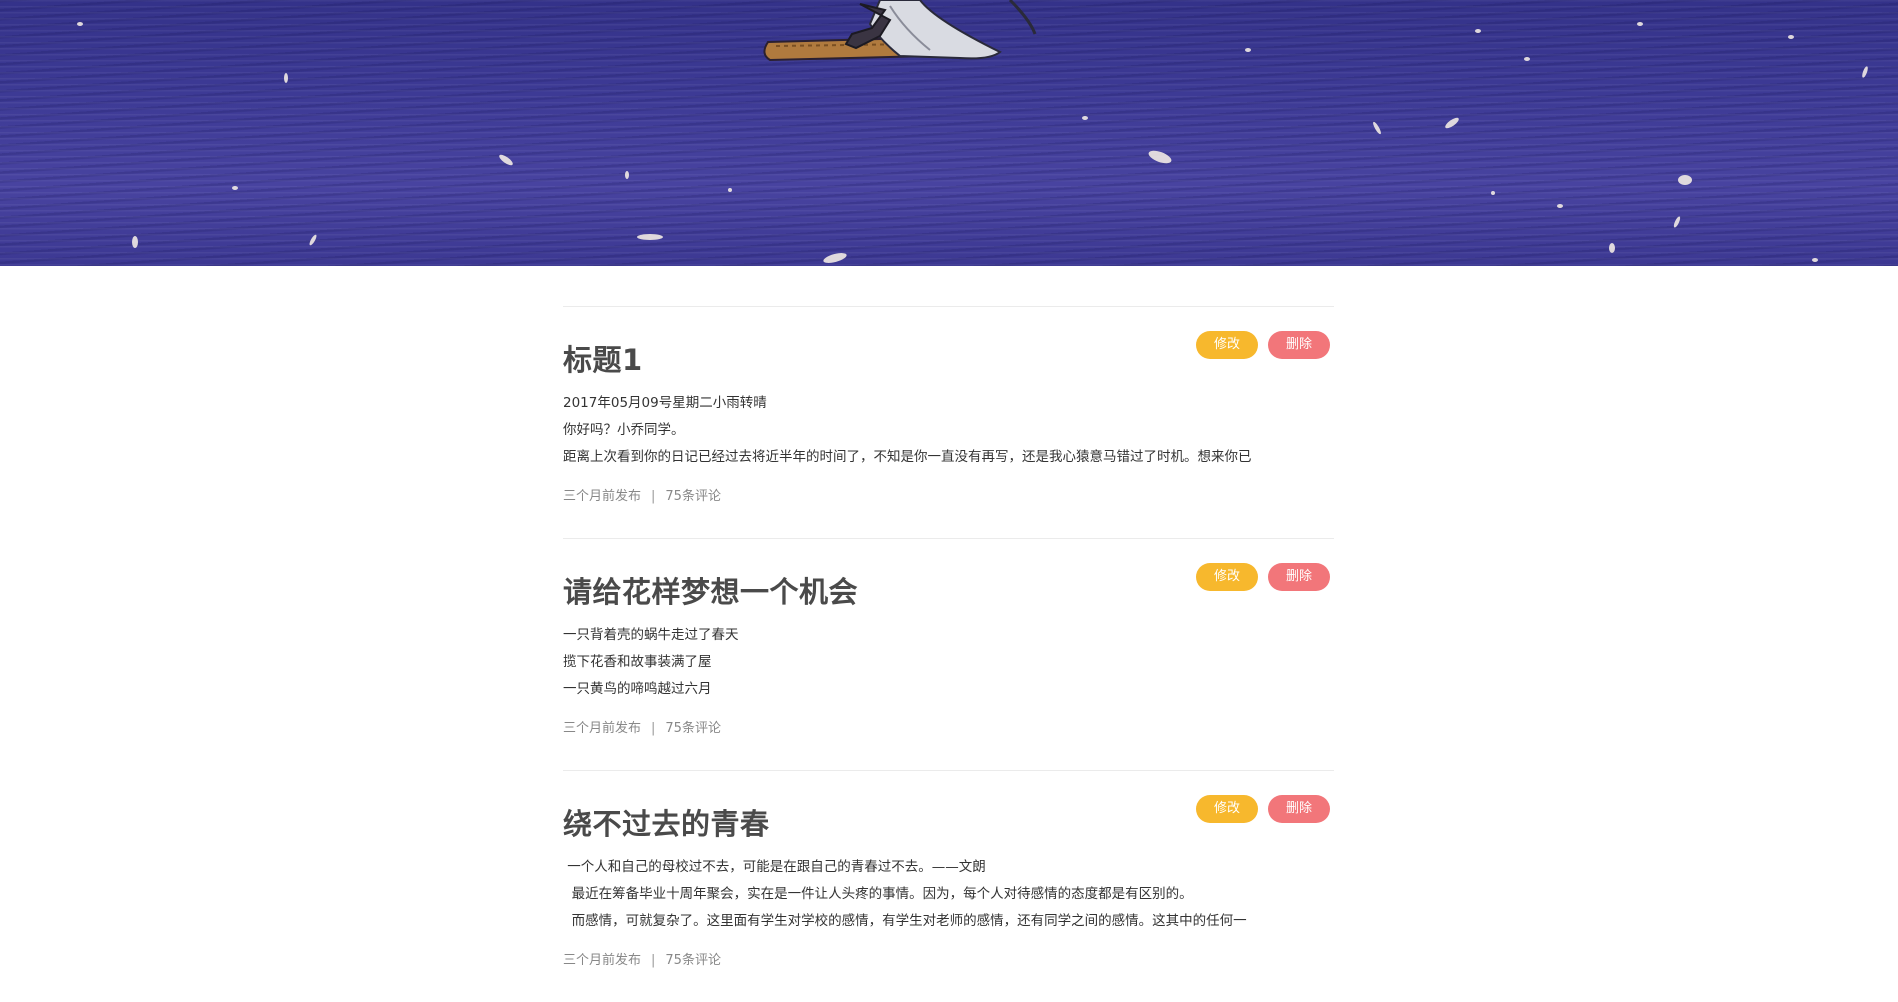 Image resolution: width=1898 pixels, height=1002 pixels. What do you see at coordinates (666, 822) in the screenshot?
I see `post-title: 绕不过去的青春` at bounding box center [666, 822].